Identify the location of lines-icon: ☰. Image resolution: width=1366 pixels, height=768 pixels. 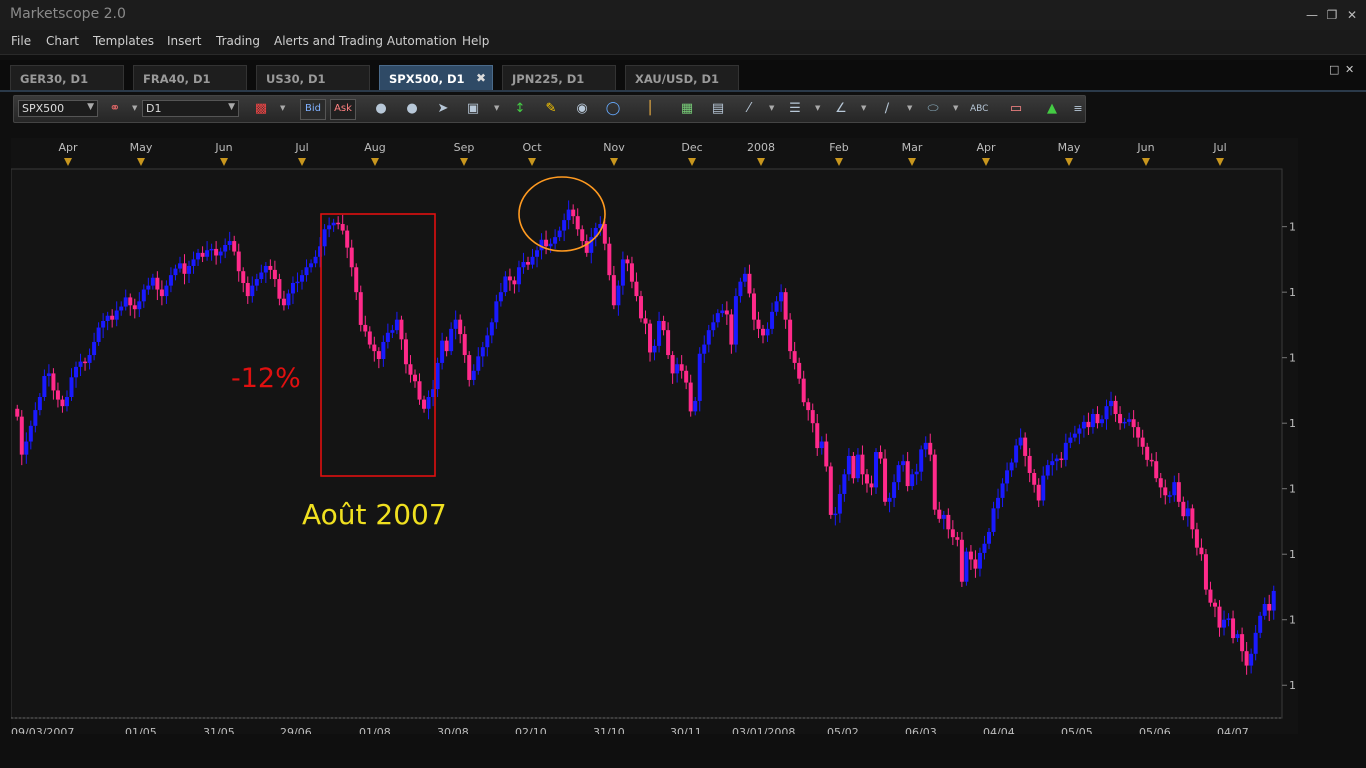
(795, 109).